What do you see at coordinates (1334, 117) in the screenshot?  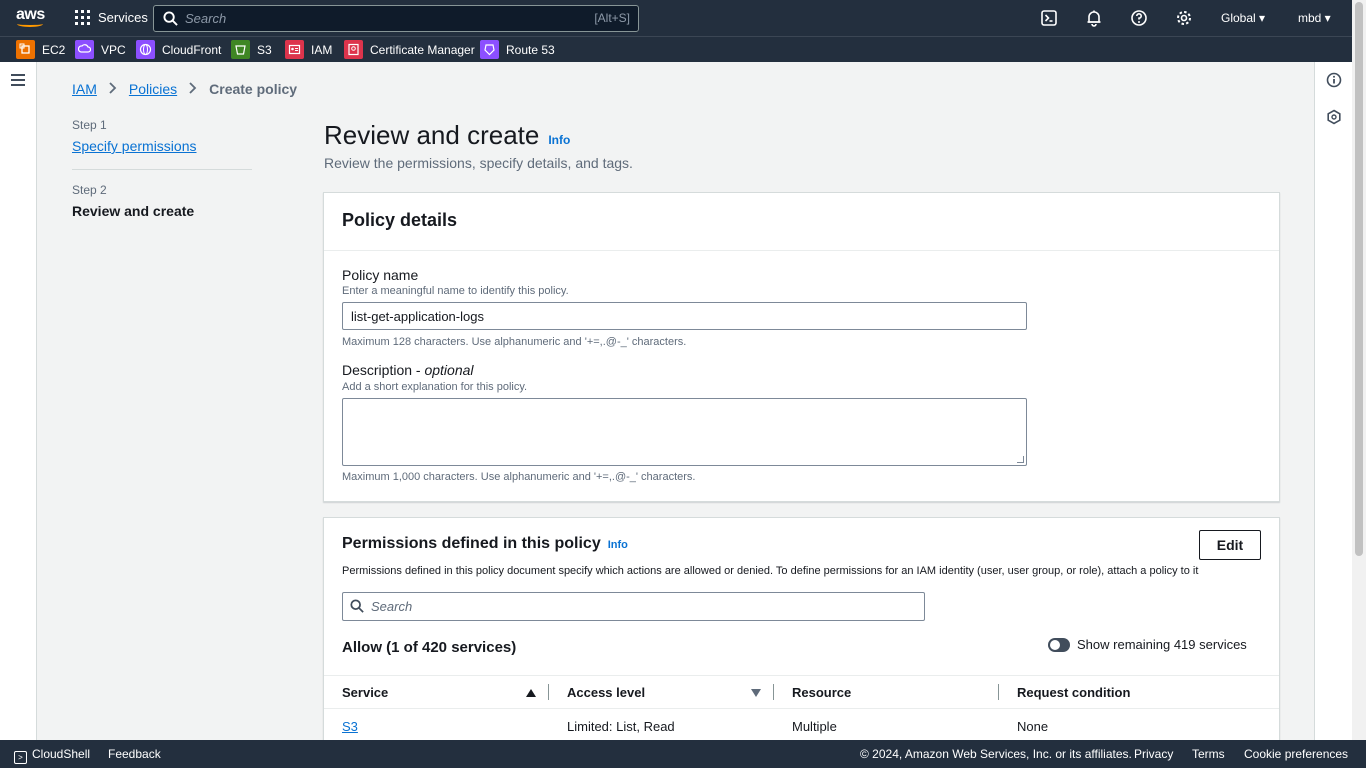 I see `hexagon-tools-icon` at bounding box center [1334, 117].